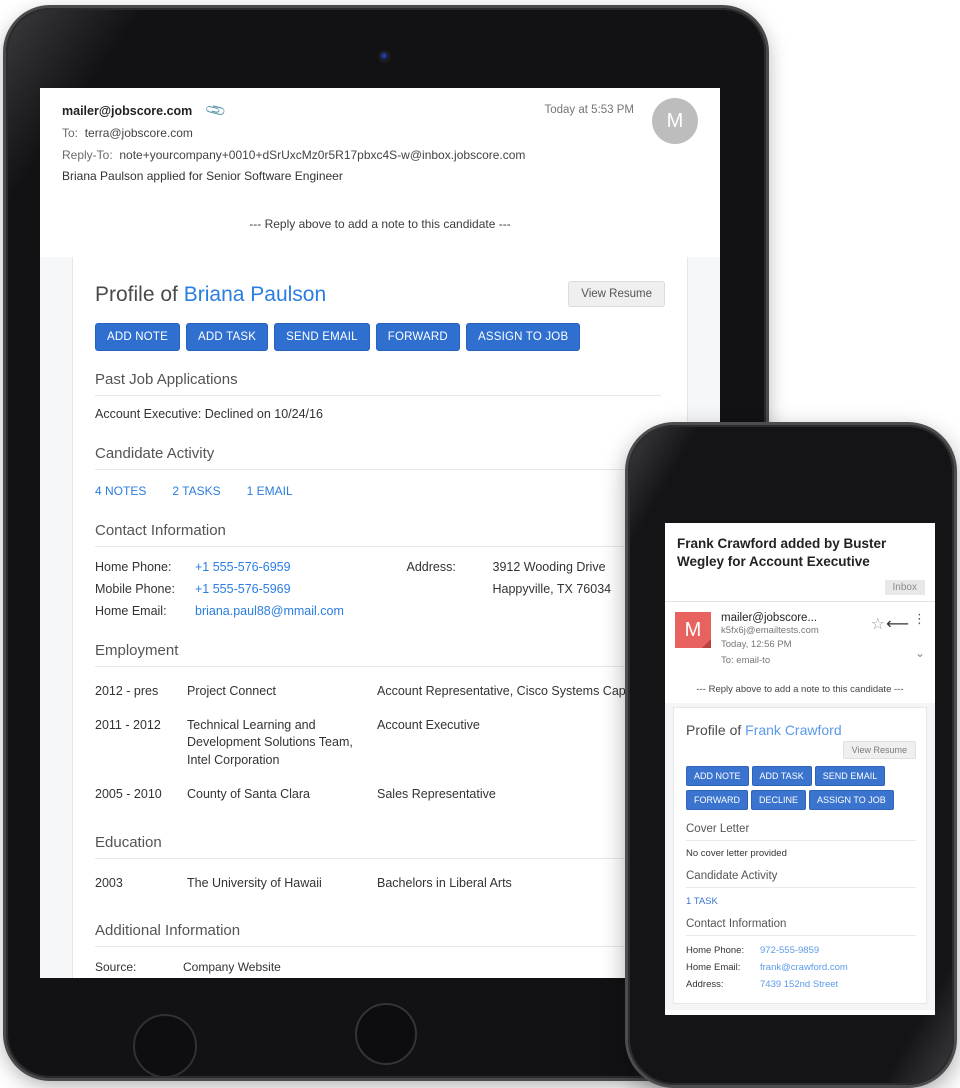 This screenshot has width=960, height=1088. What do you see at coordinates (779, 800) in the screenshot?
I see `decline-button: DECLINE` at bounding box center [779, 800].